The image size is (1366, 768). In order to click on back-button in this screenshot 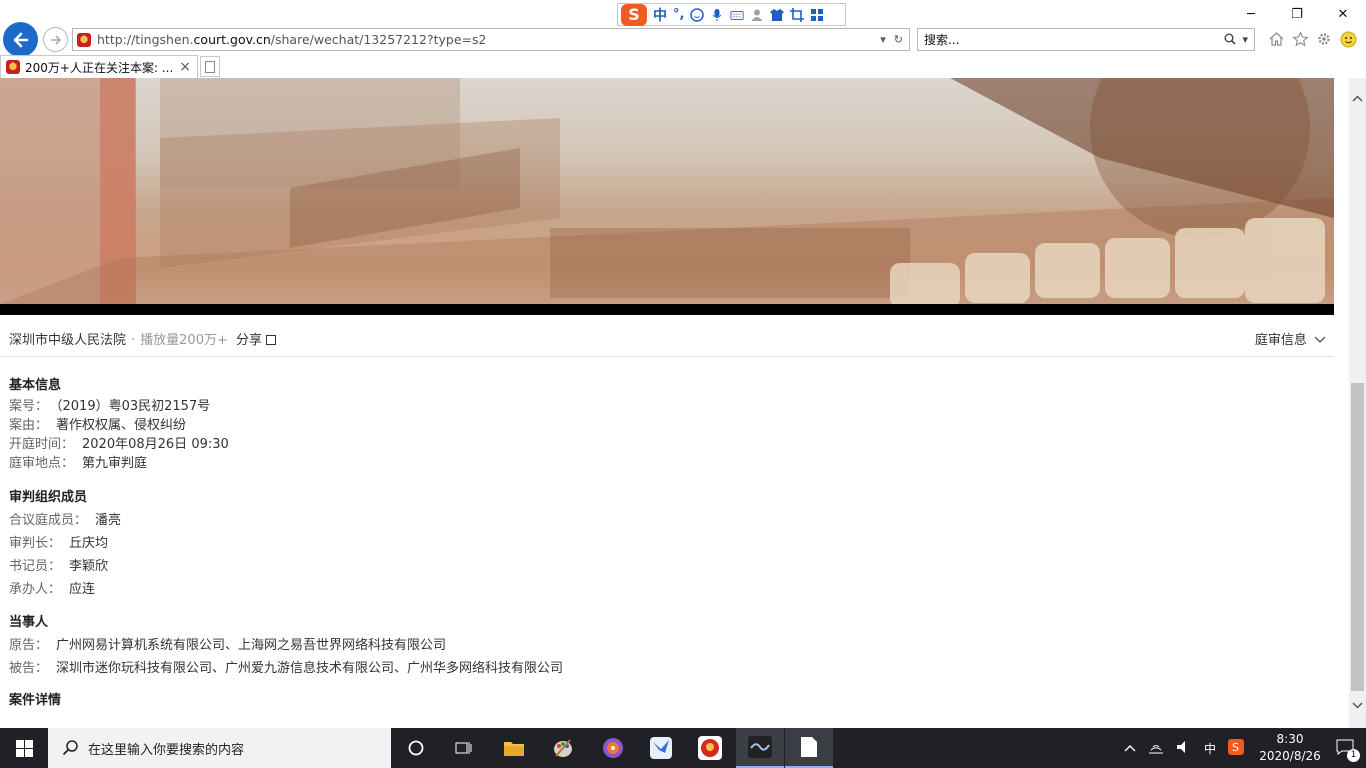, I will do `click(20, 39)`.